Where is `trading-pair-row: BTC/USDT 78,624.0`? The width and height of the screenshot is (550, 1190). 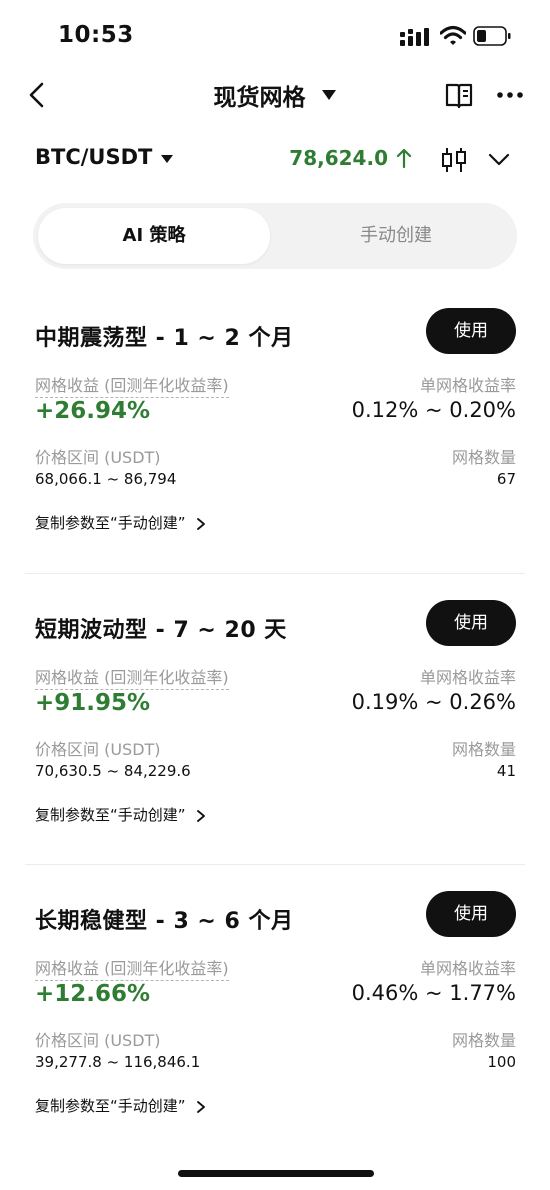 trading-pair-row: BTC/USDT 78,624.0 is located at coordinates (275, 160).